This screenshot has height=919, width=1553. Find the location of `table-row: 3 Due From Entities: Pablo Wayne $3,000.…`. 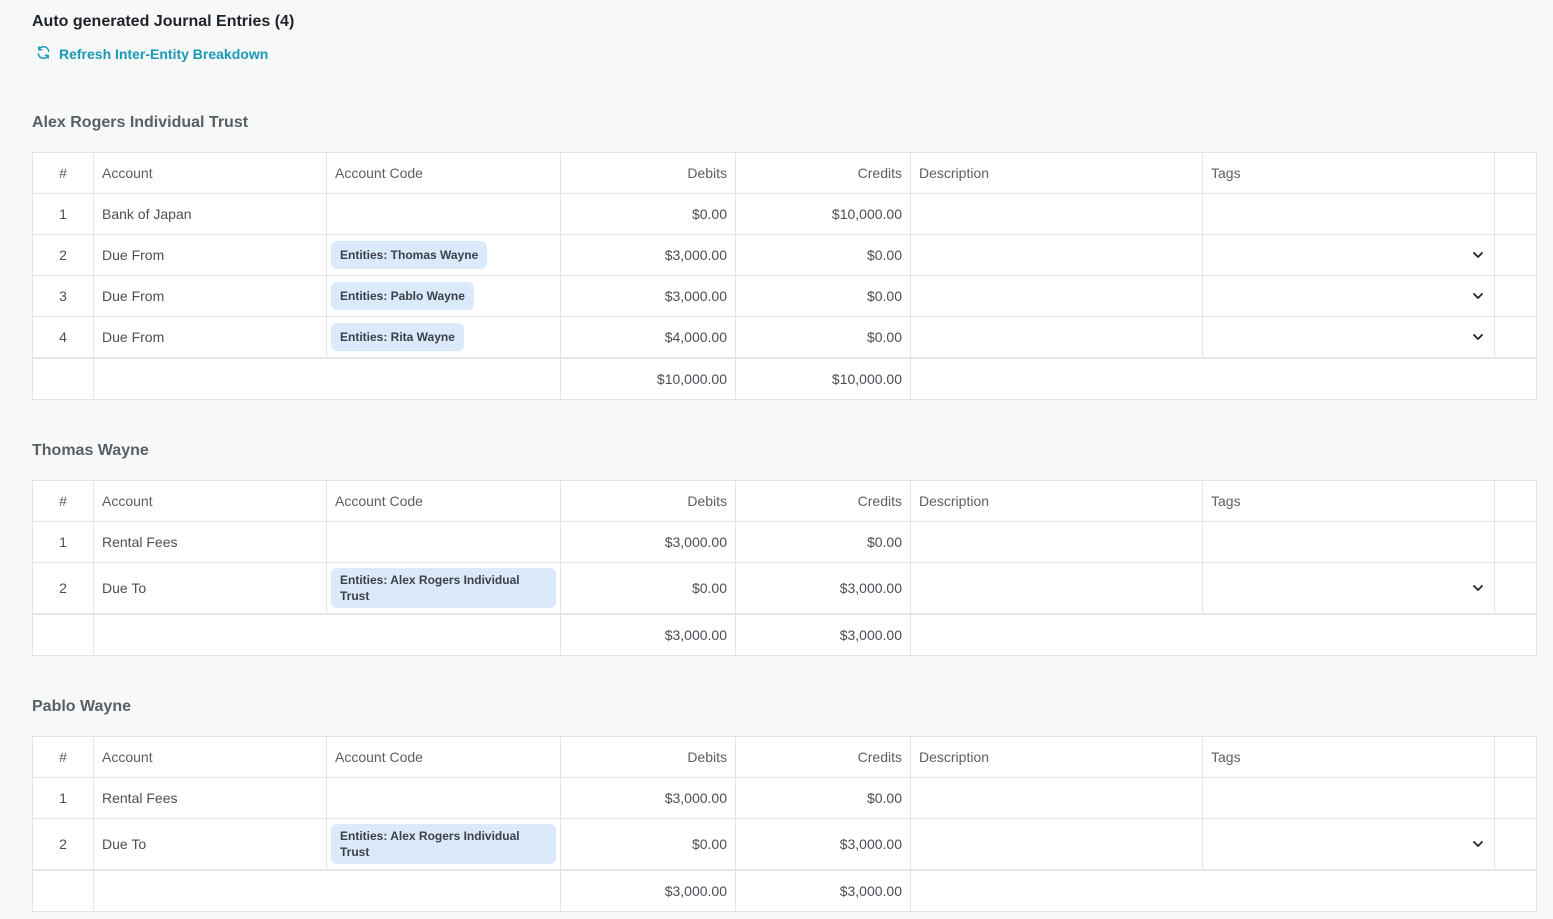

table-row: 3 Due From Entities: Pablo Wayne $3,000.… is located at coordinates (784, 296).